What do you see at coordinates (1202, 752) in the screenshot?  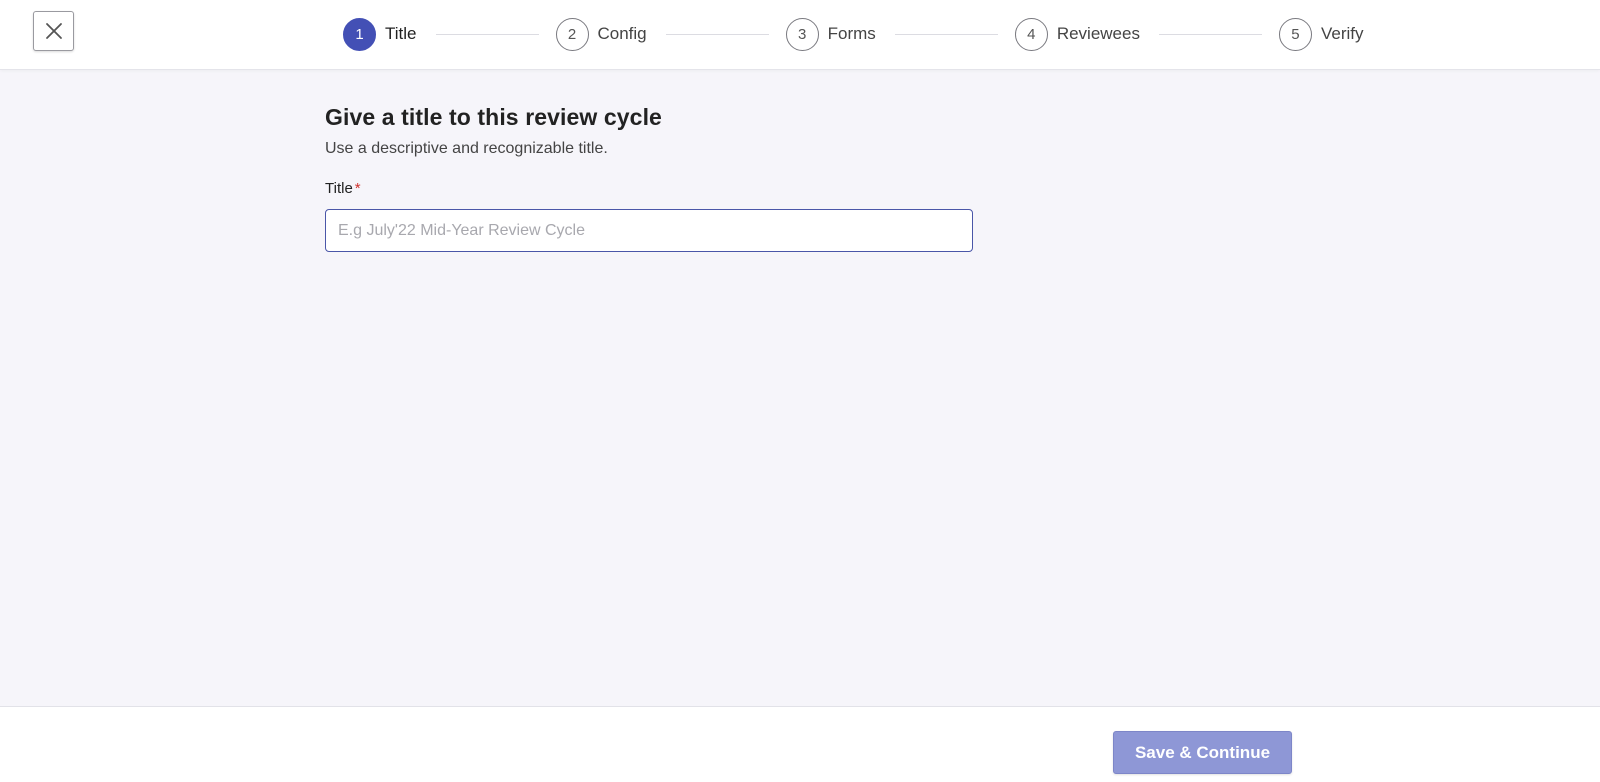 I see `save-continue-button: Save & Continue` at bounding box center [1202, 752].